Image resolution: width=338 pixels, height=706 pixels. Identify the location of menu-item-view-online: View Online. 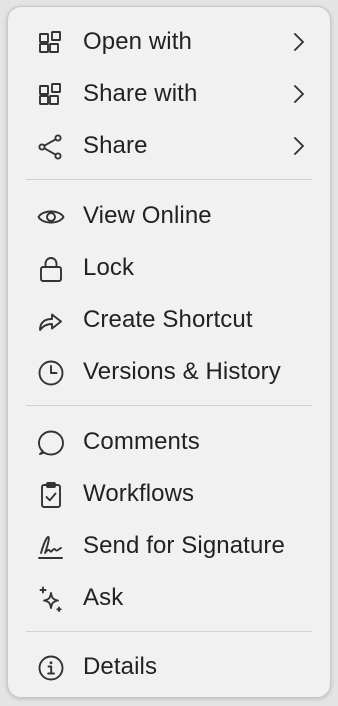
(169, 216).